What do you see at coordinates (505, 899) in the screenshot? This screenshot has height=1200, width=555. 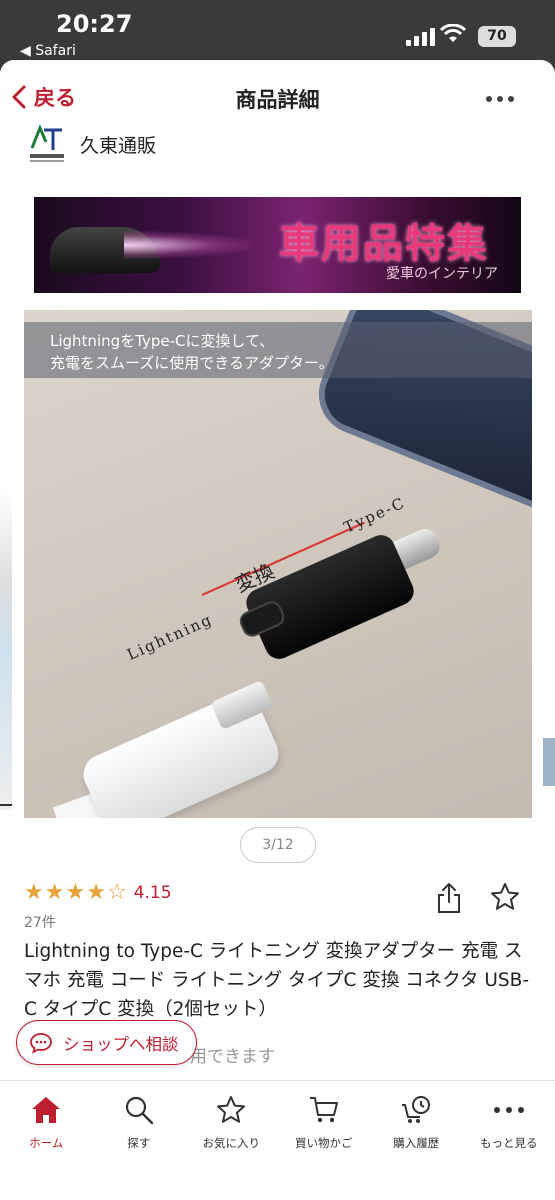 I see `favorite-star-icon` at bounding box center [505, 899].